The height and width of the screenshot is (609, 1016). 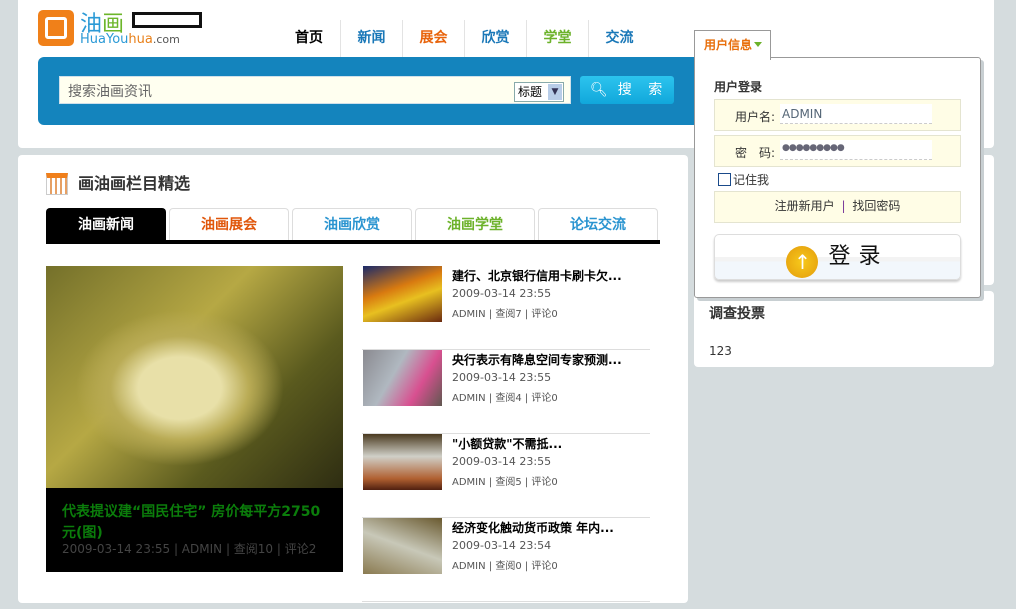 I want to click on remember-me: 记住我, so click(x=743, y=179).